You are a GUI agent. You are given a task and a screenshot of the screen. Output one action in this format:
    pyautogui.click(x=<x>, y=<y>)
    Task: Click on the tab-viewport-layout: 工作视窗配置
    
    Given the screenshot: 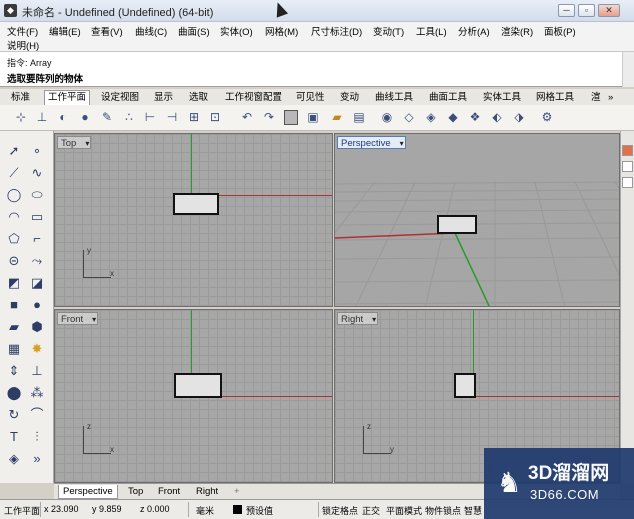 What is the action you would take?
    pyautogui.click(x=253, y=98)
    